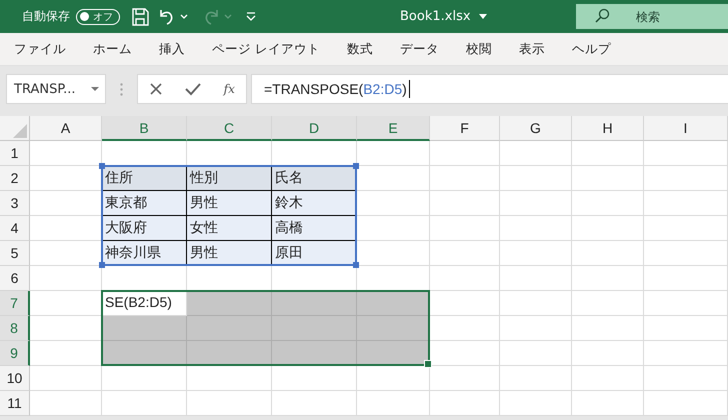 The width and height of the screenshot is (728, 420). What do you see at coordinates (15, 403) in the screenshot?
I see `row-header: 11` at bounding box center [15, 403].